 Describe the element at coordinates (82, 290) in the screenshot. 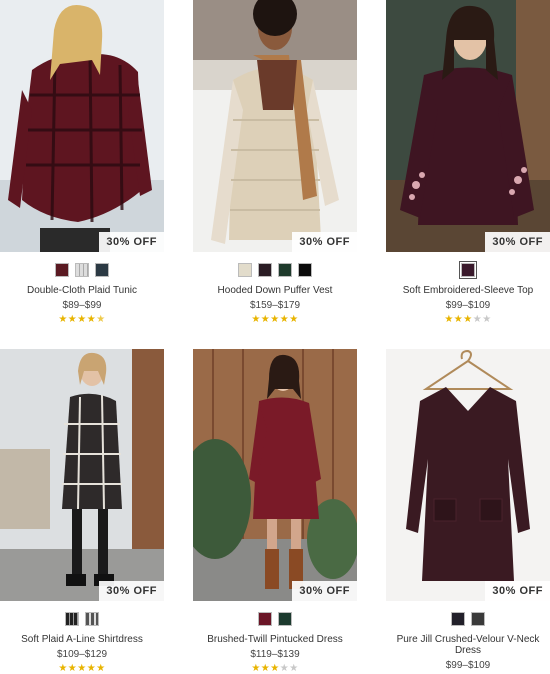

I see `product-name: Double-Cloth Plaid Tunic` at that location.